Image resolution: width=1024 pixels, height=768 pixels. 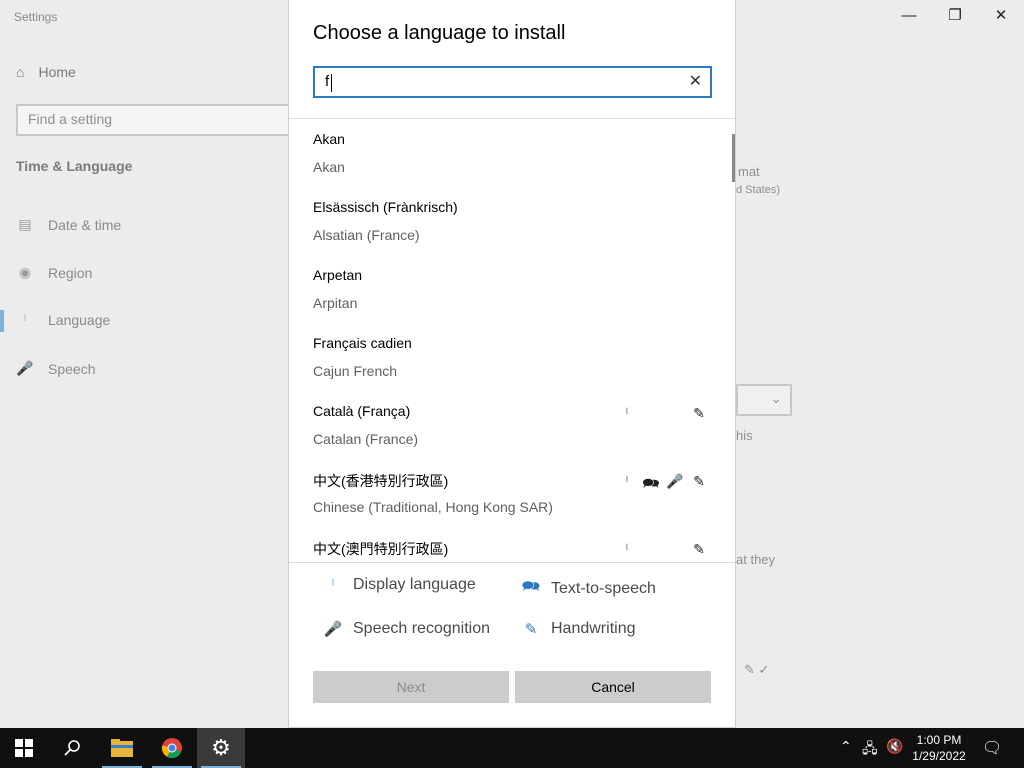 What do you see at coordinates (74, 166) in the screenshot?
I see `section-title: Time & Language` at bounding box center [74, 166].